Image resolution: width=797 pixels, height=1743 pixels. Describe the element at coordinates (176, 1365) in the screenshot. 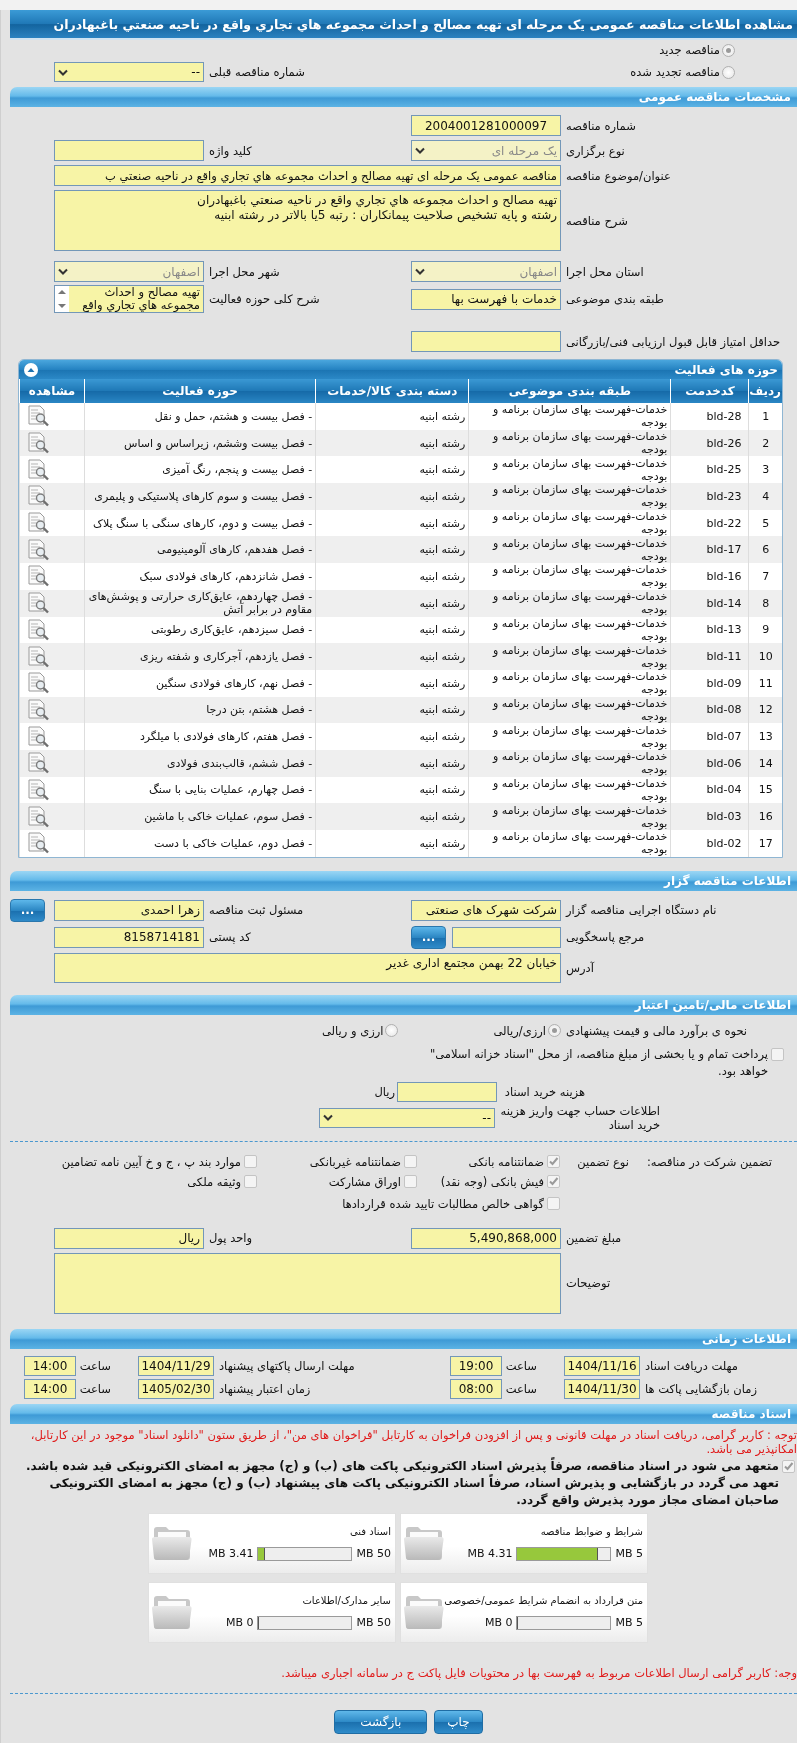

I see `input-field: 1404/11/29` at that location.